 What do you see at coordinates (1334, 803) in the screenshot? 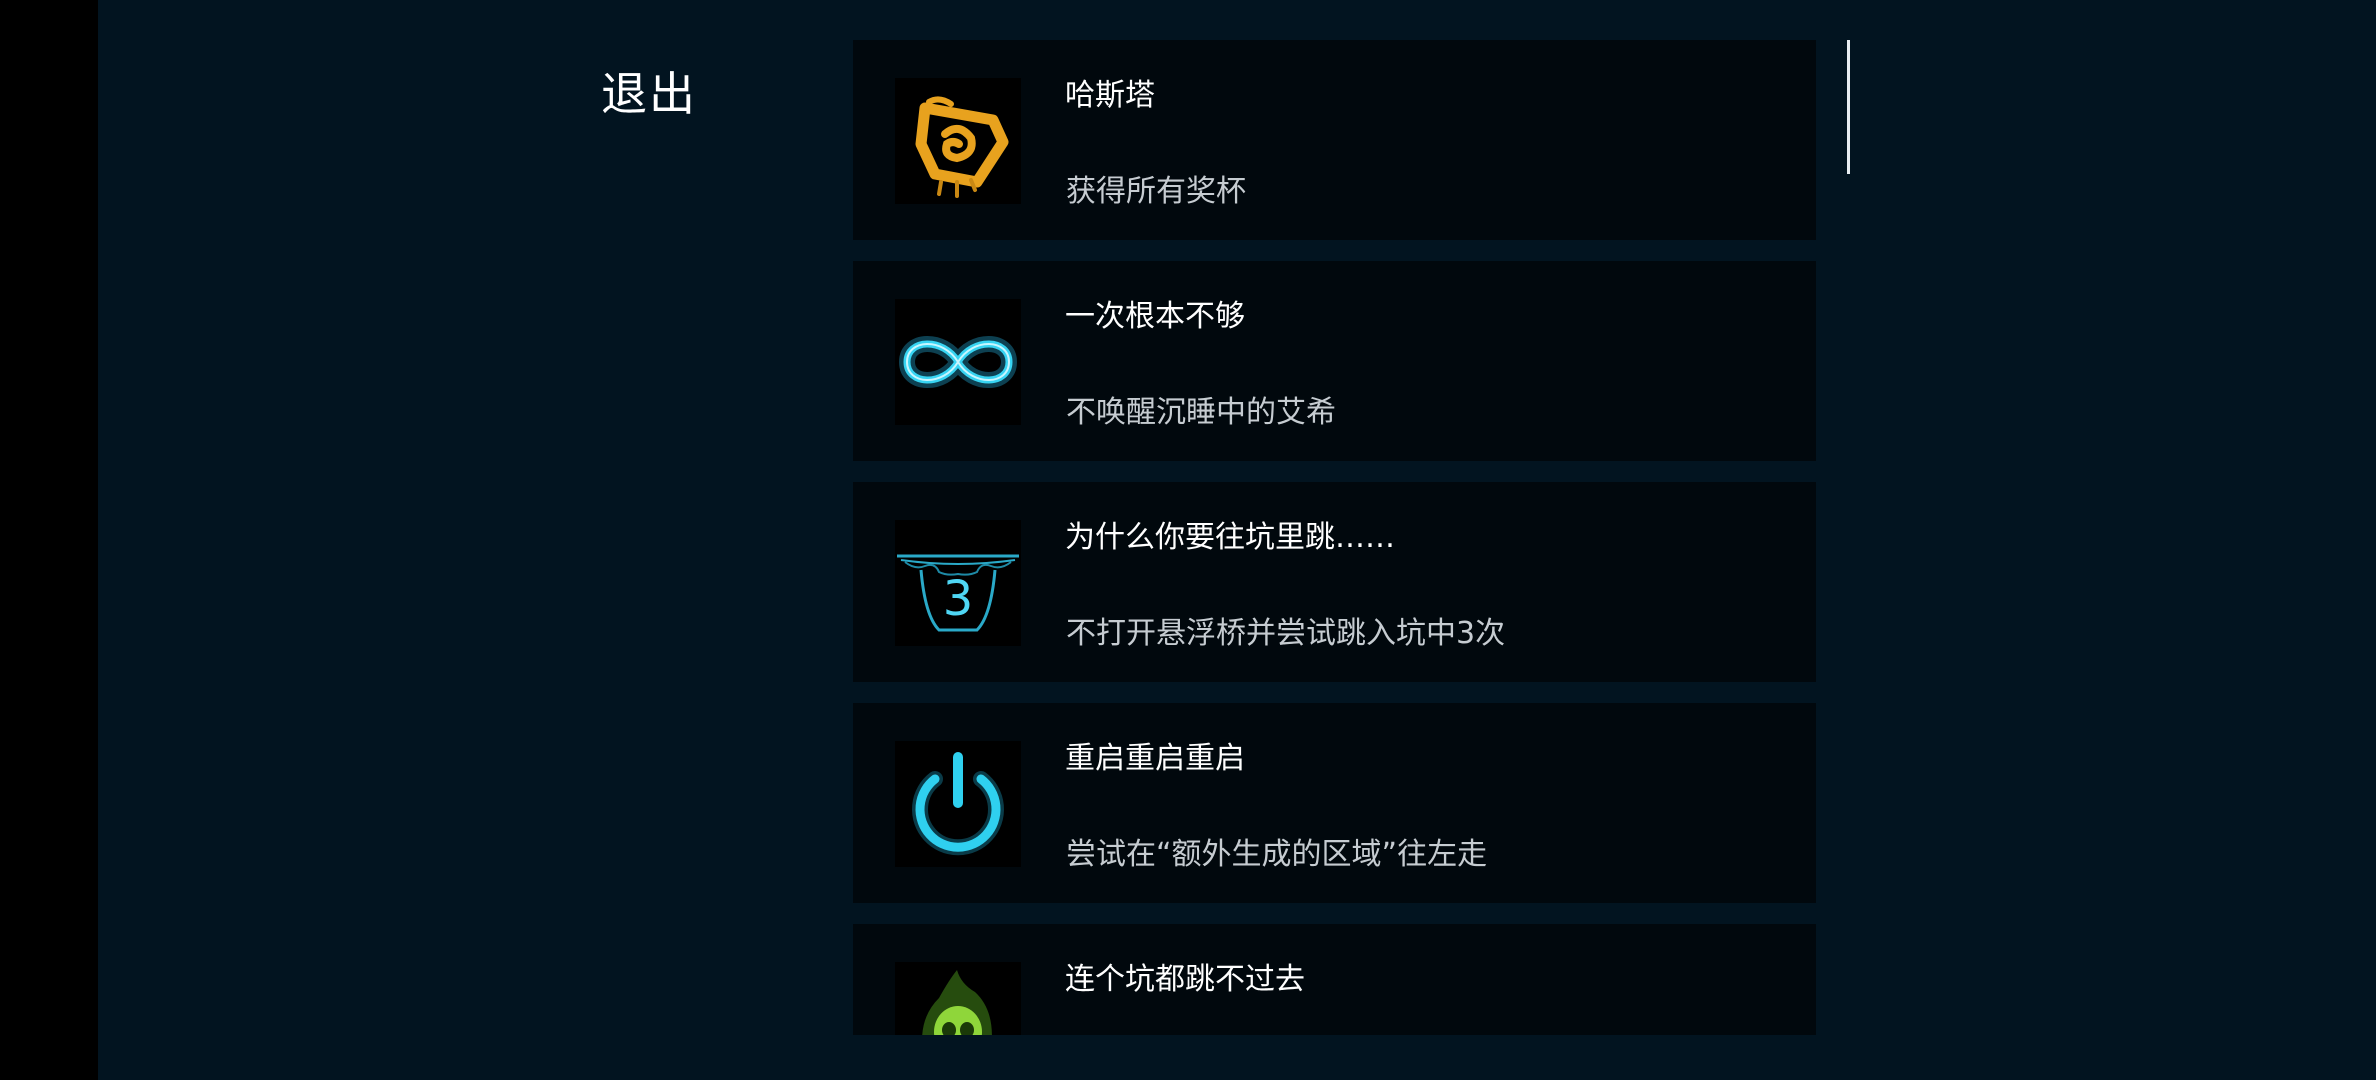
I see `achievement-card: 重启重启重启 尝试在“额外生成的区域”往左走` at bounding box center [1334, 803].